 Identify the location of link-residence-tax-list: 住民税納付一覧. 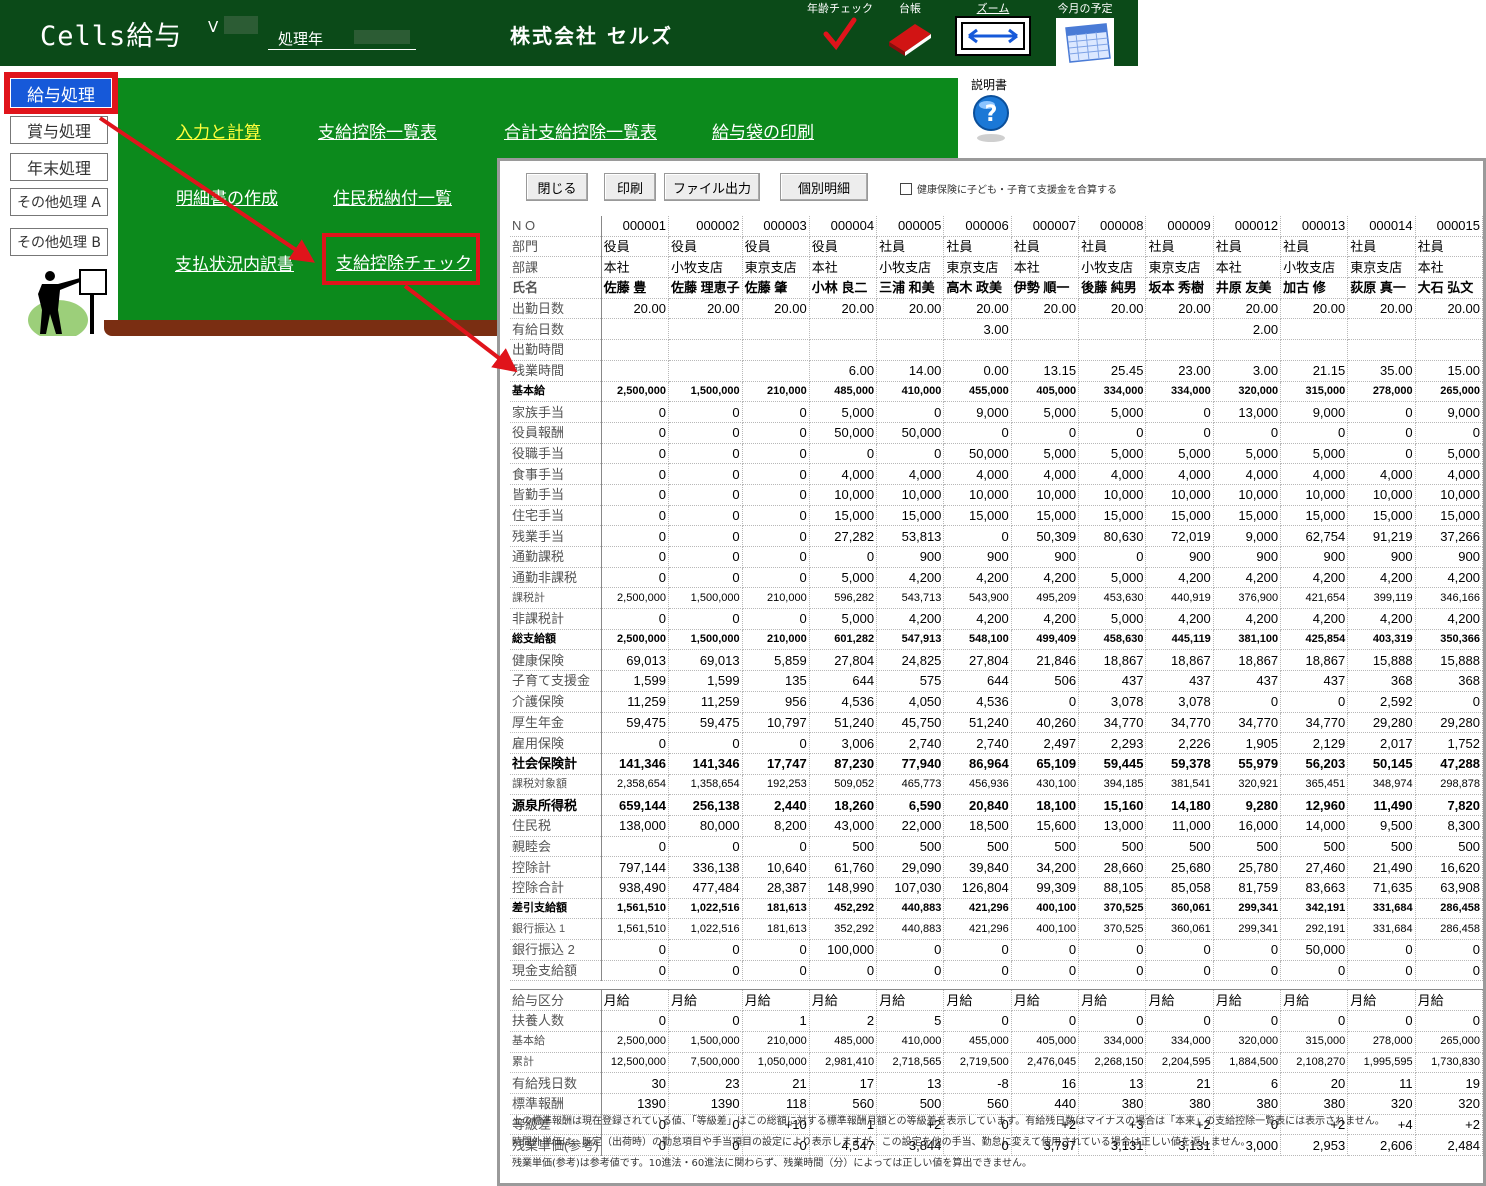
(392, 196).